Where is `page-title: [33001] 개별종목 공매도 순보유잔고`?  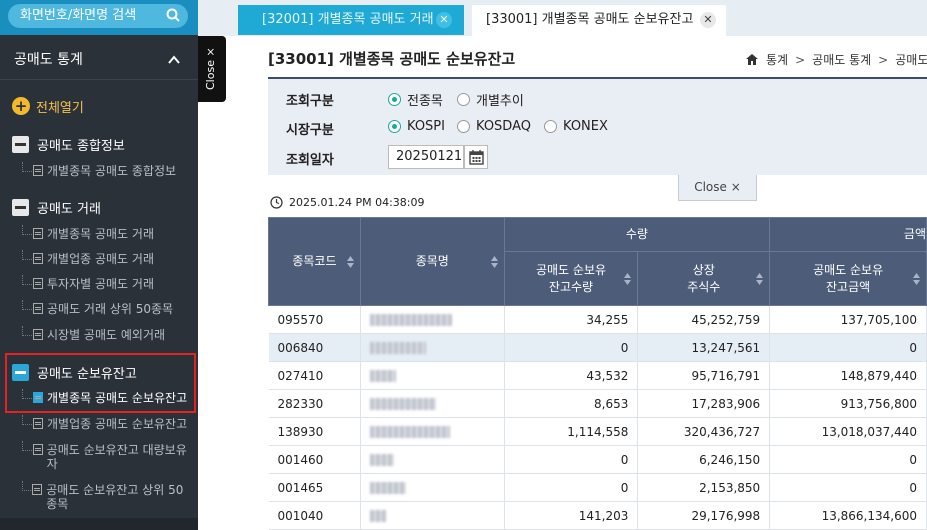
page-title: [33001] 개별종목 공매도 순보유잔고 is located at coordinates (392, 59).